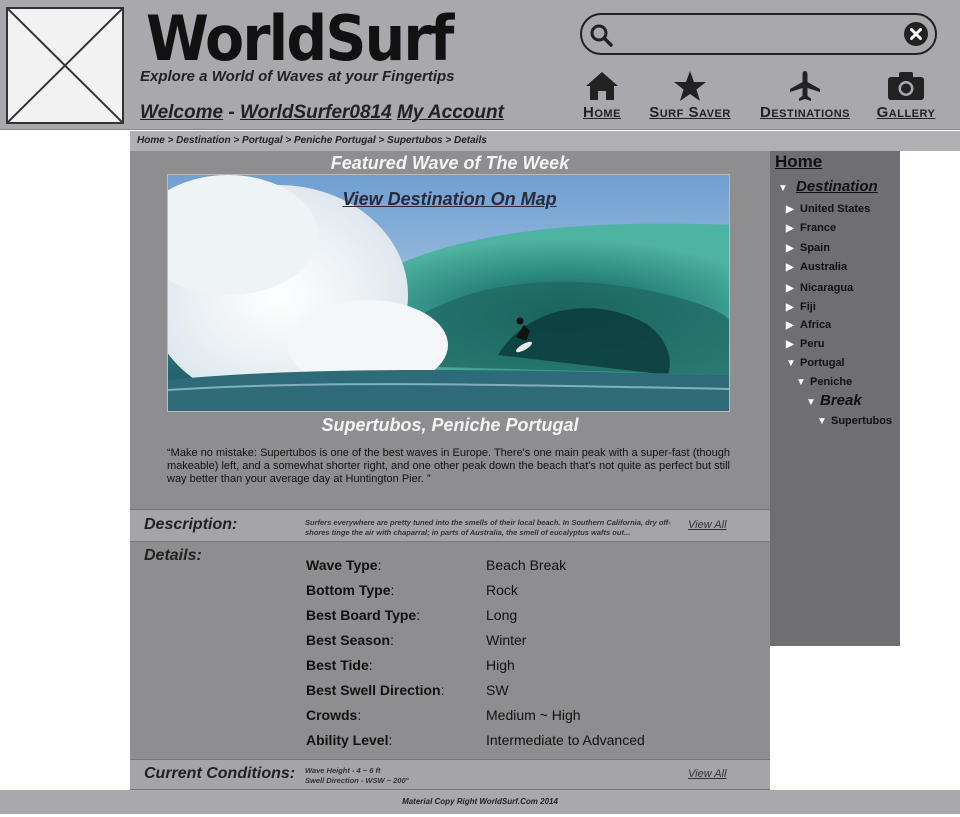 The width and height of the screenshot is (960, 817). Describe the element at coordinates (827, 288) in the screenshot. I see `sidebar-item-label: Nicaragua` at that location.